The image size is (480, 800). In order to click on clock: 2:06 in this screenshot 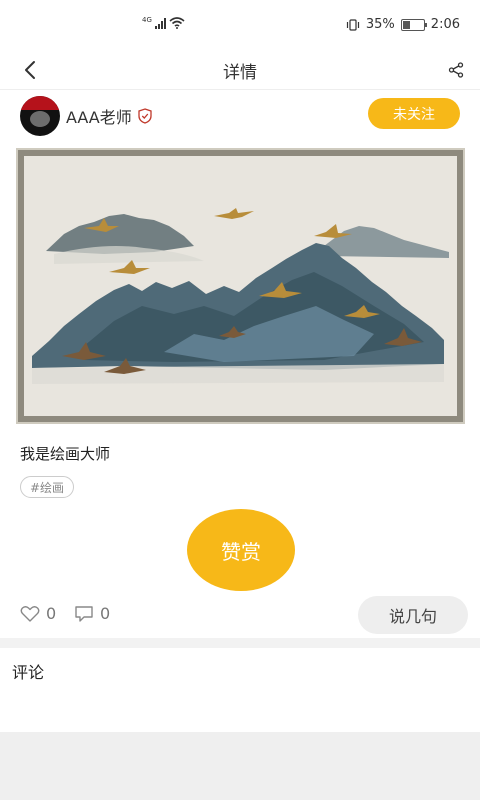, I will do `click(445, 24)`.